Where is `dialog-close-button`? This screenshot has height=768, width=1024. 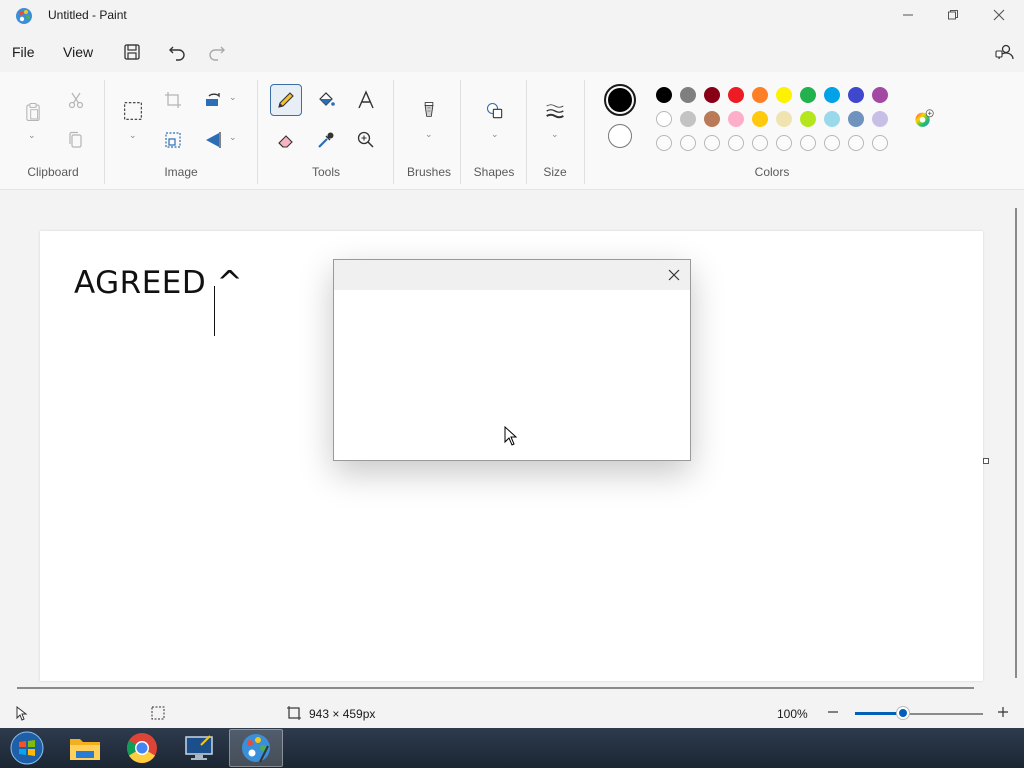
dialog-close-button is located at coordinates (674, 275).